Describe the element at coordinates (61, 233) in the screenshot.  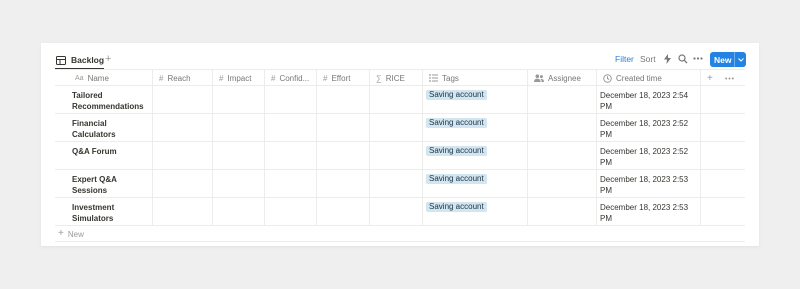
I see `plus-icon: +` at that location.